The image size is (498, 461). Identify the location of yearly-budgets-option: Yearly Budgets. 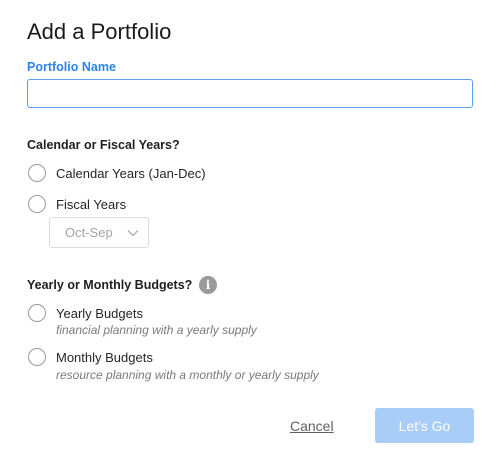
(85, 313).